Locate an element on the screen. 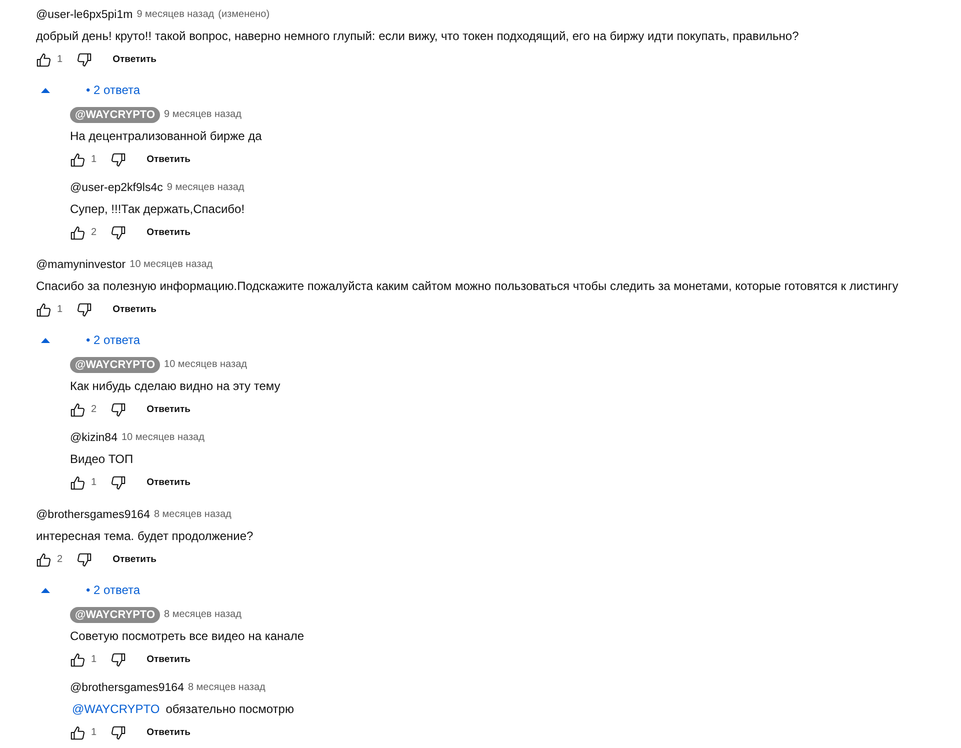  author-name: @user-le6px5pi1m is located at coordinates (84, 15).